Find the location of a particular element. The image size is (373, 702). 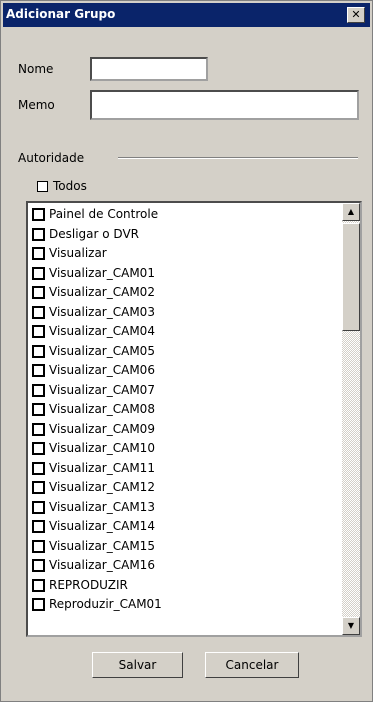

permission-label: Reproduzir_CAM01 is located at coordinates (105, 604).